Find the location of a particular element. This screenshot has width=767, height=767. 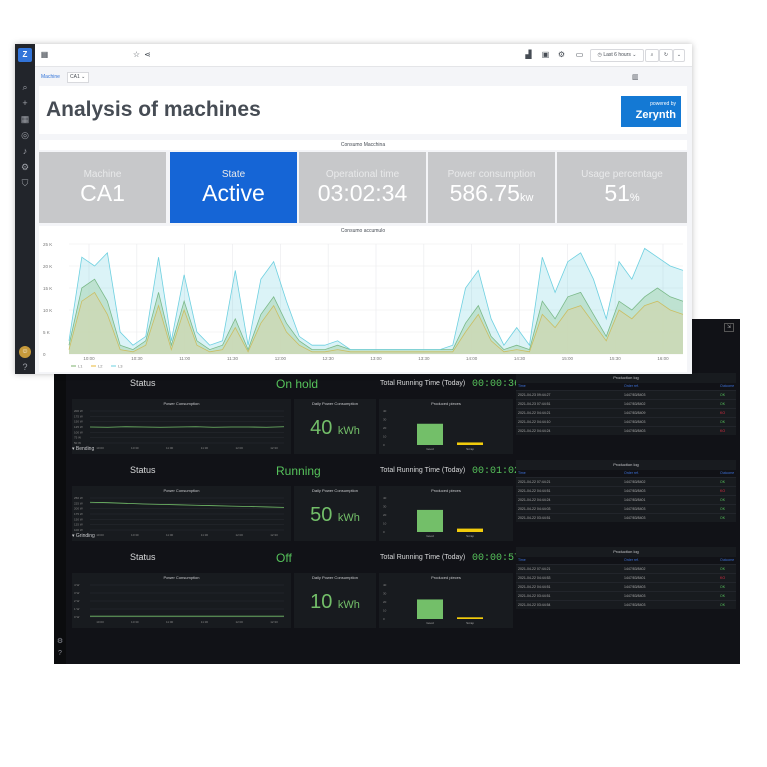

table-cell: 2021-04-22 04:44:53 is located at coordinates (534, 578).